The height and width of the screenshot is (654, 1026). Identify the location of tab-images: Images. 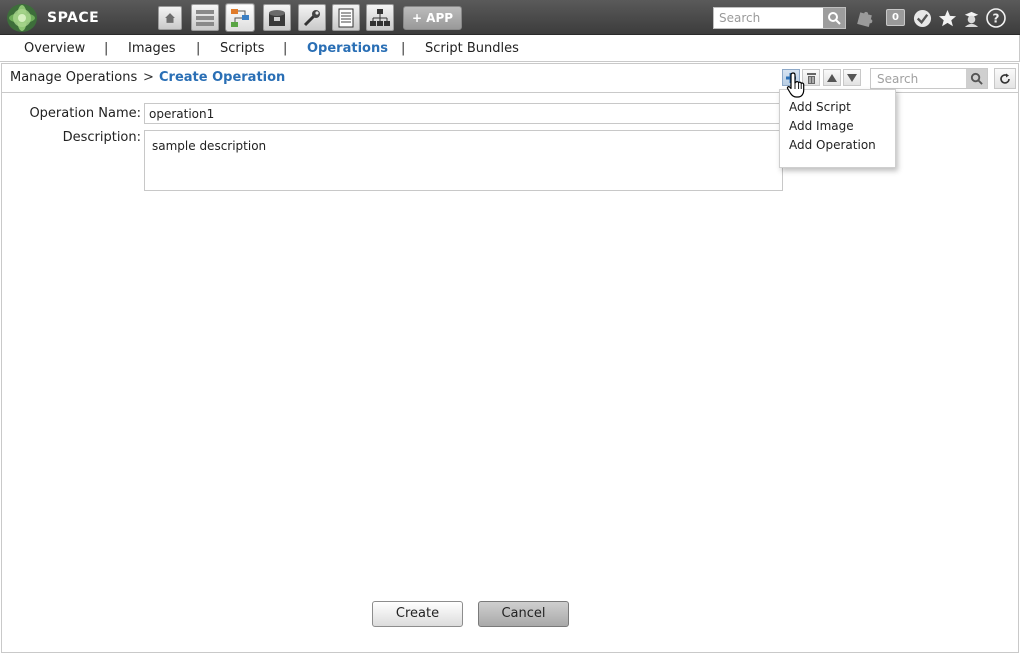
(152, 48).